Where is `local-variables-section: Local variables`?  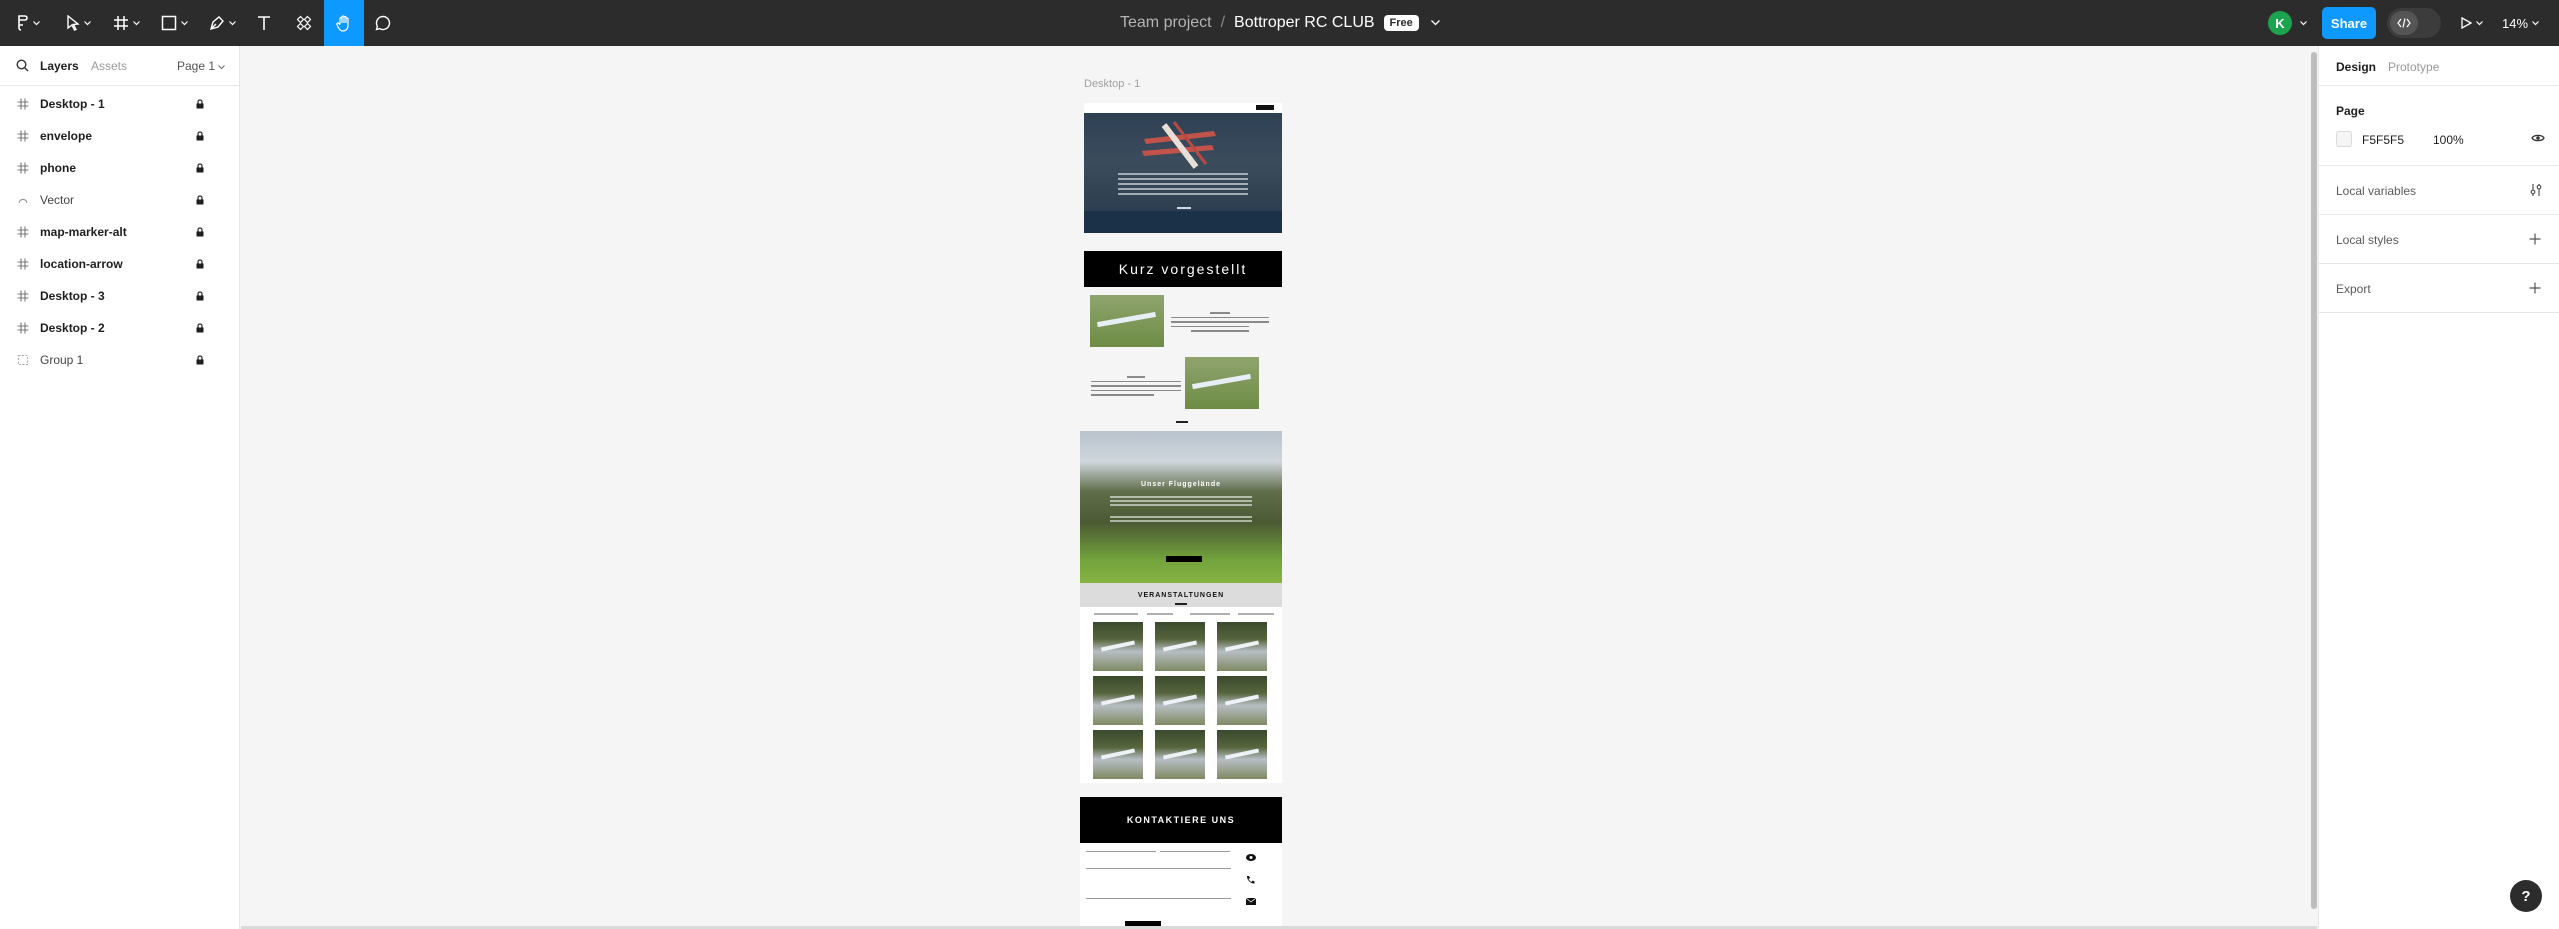
local-variables-section: Local variables is located at coordinates (2439, 190).